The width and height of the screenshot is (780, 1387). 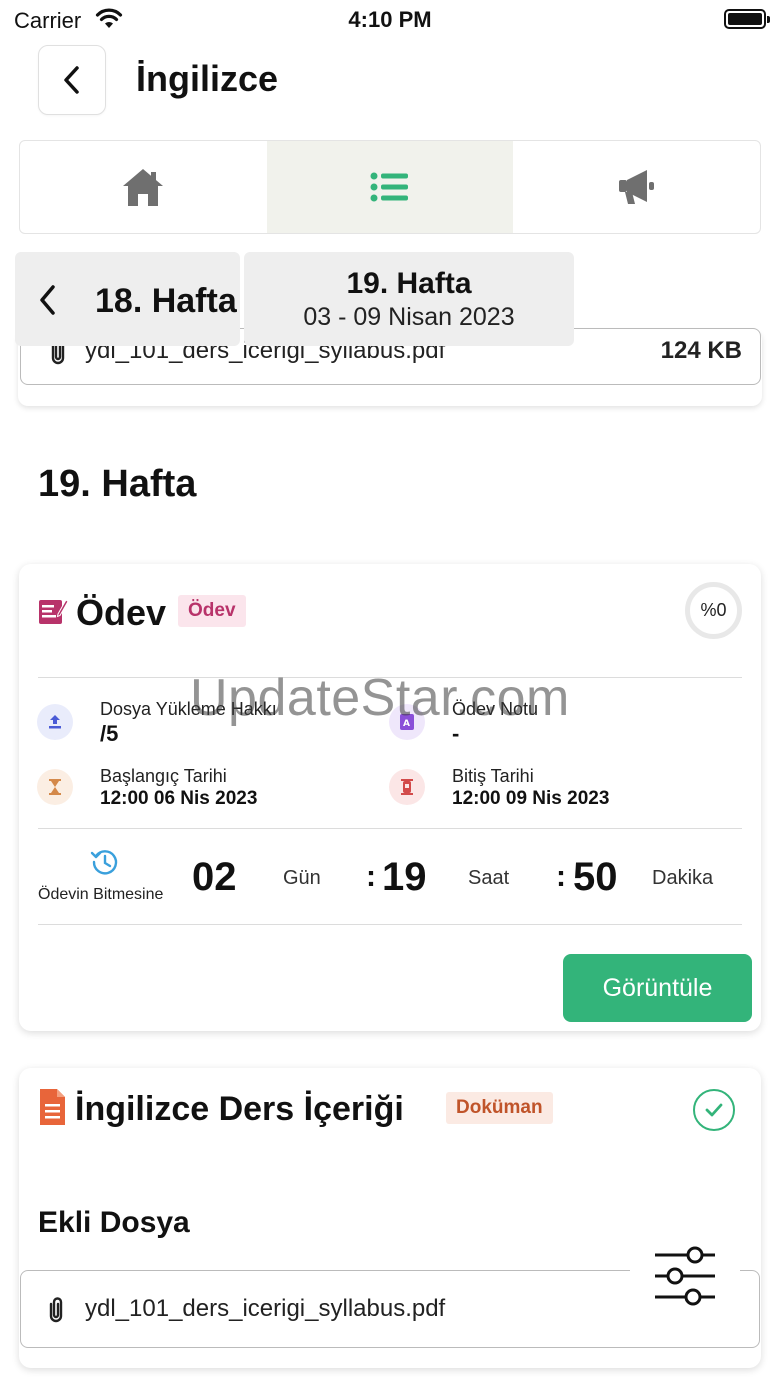 What do you see at coordinates (747, 19) in the screenshot?
I see `battery-icon` at bounding box center [747, 19].